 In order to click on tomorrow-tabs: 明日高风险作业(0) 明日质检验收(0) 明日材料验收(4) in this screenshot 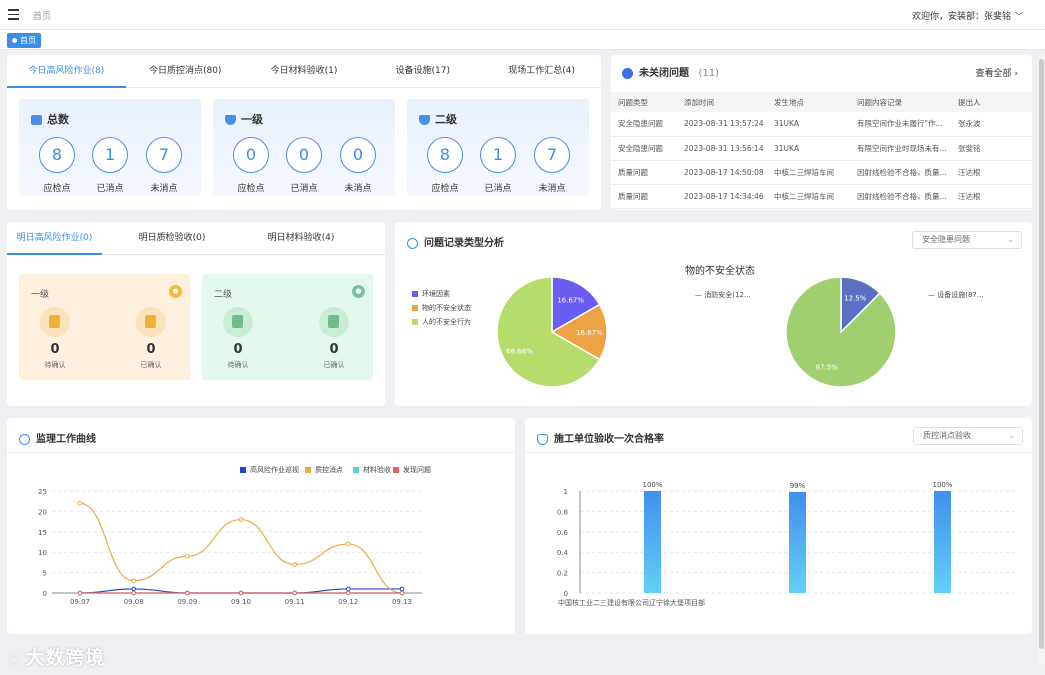, I will do `click(196, 238)`.